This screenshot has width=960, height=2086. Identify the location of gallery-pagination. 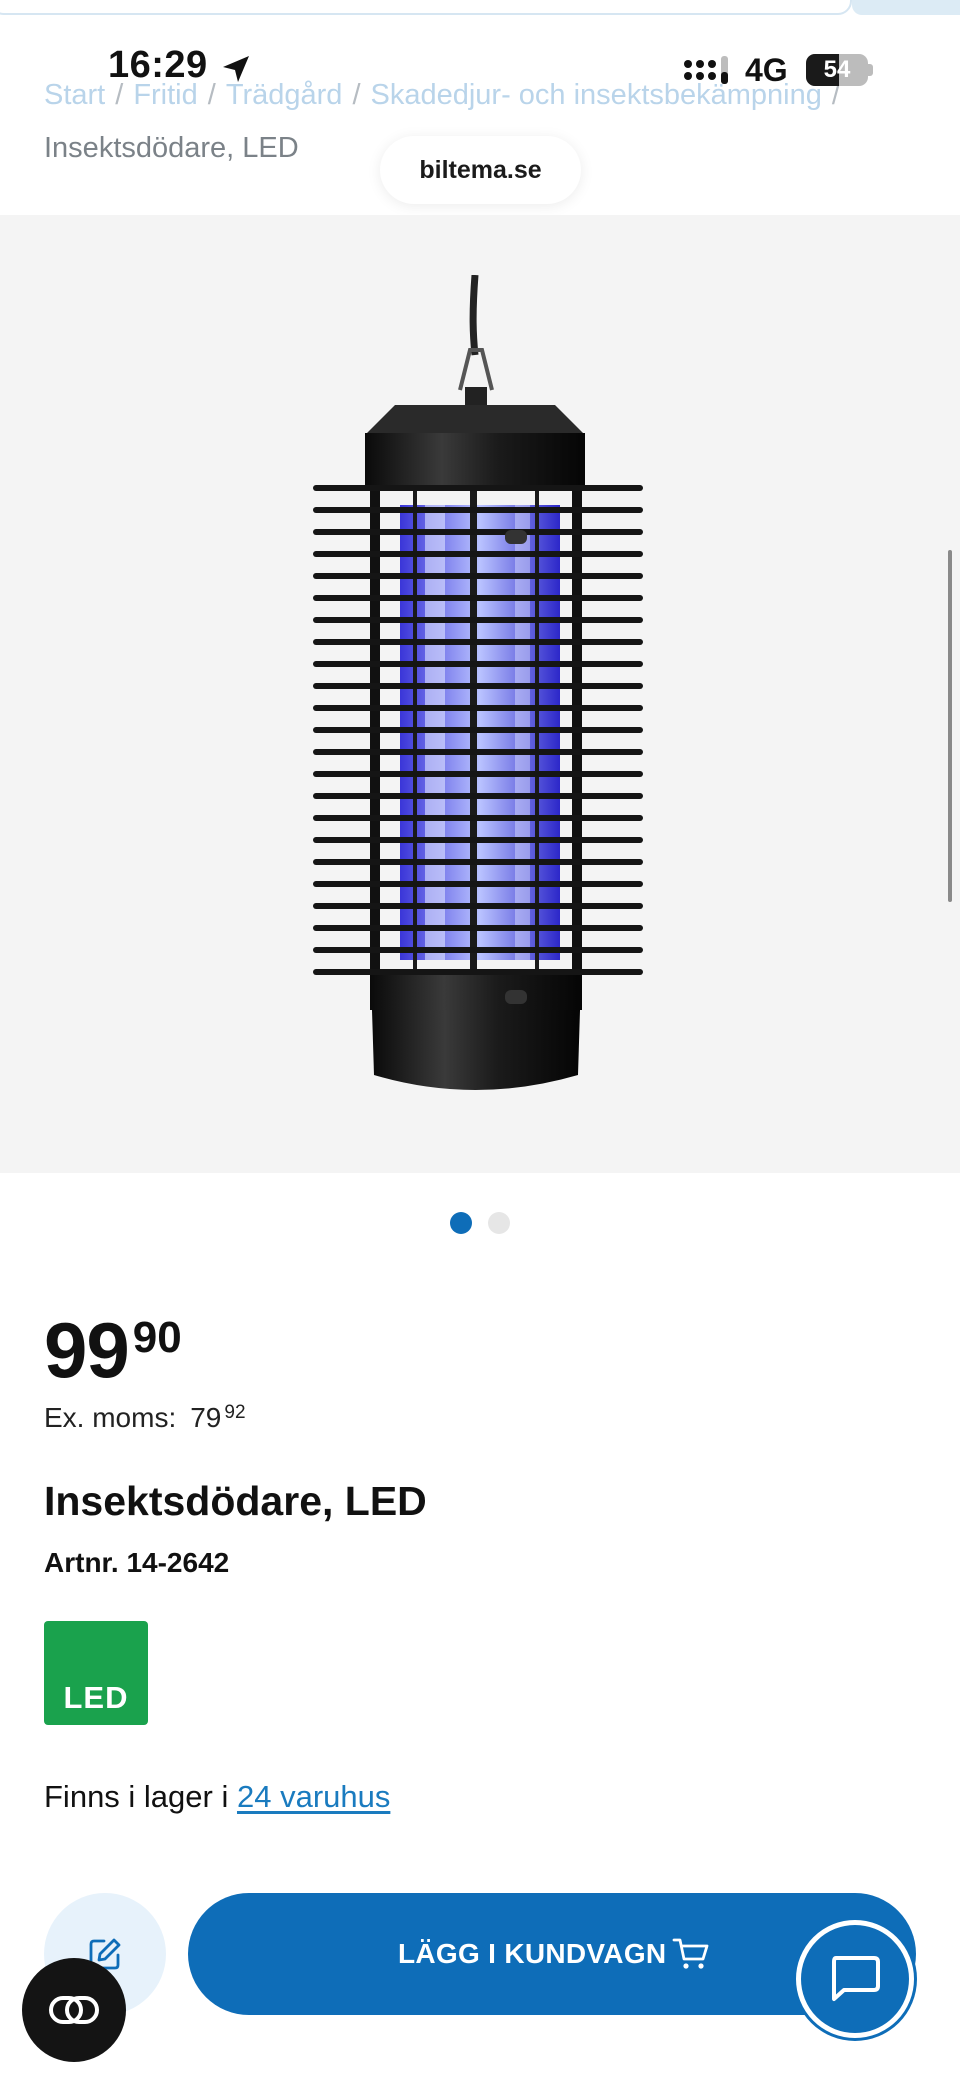
(480, 1223).